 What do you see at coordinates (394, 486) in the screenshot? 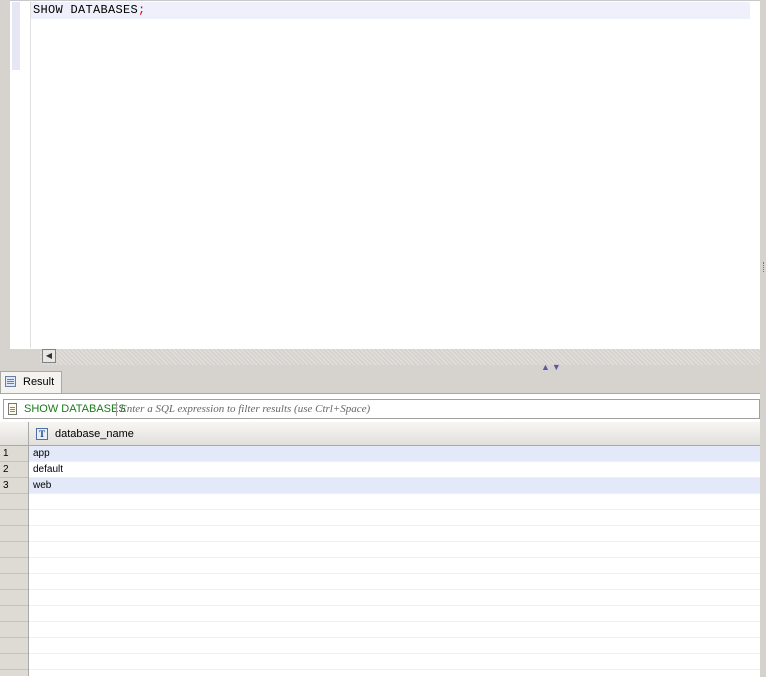
I see `table-row-cell: web` at bounding box center [394, 486].